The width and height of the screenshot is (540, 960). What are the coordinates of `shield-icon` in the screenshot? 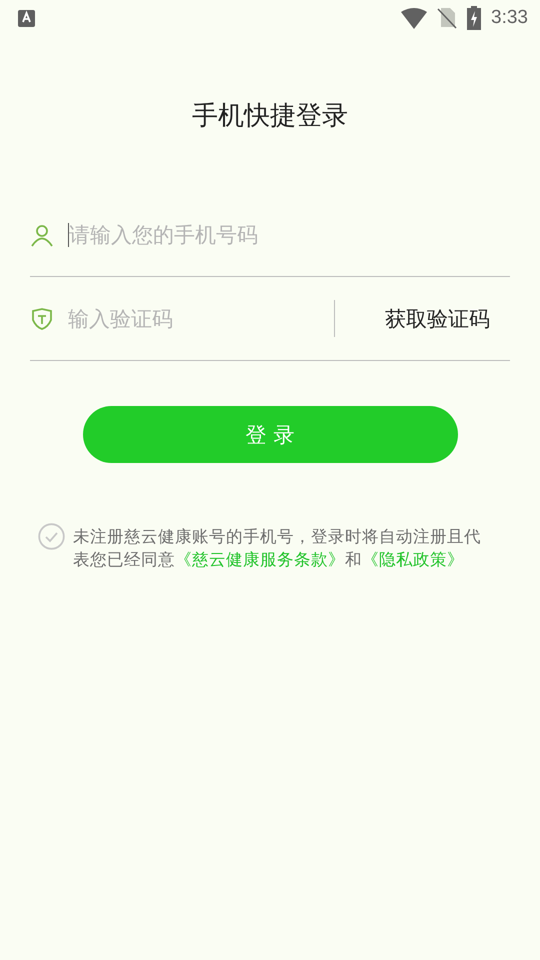 It's located at (42, 318).